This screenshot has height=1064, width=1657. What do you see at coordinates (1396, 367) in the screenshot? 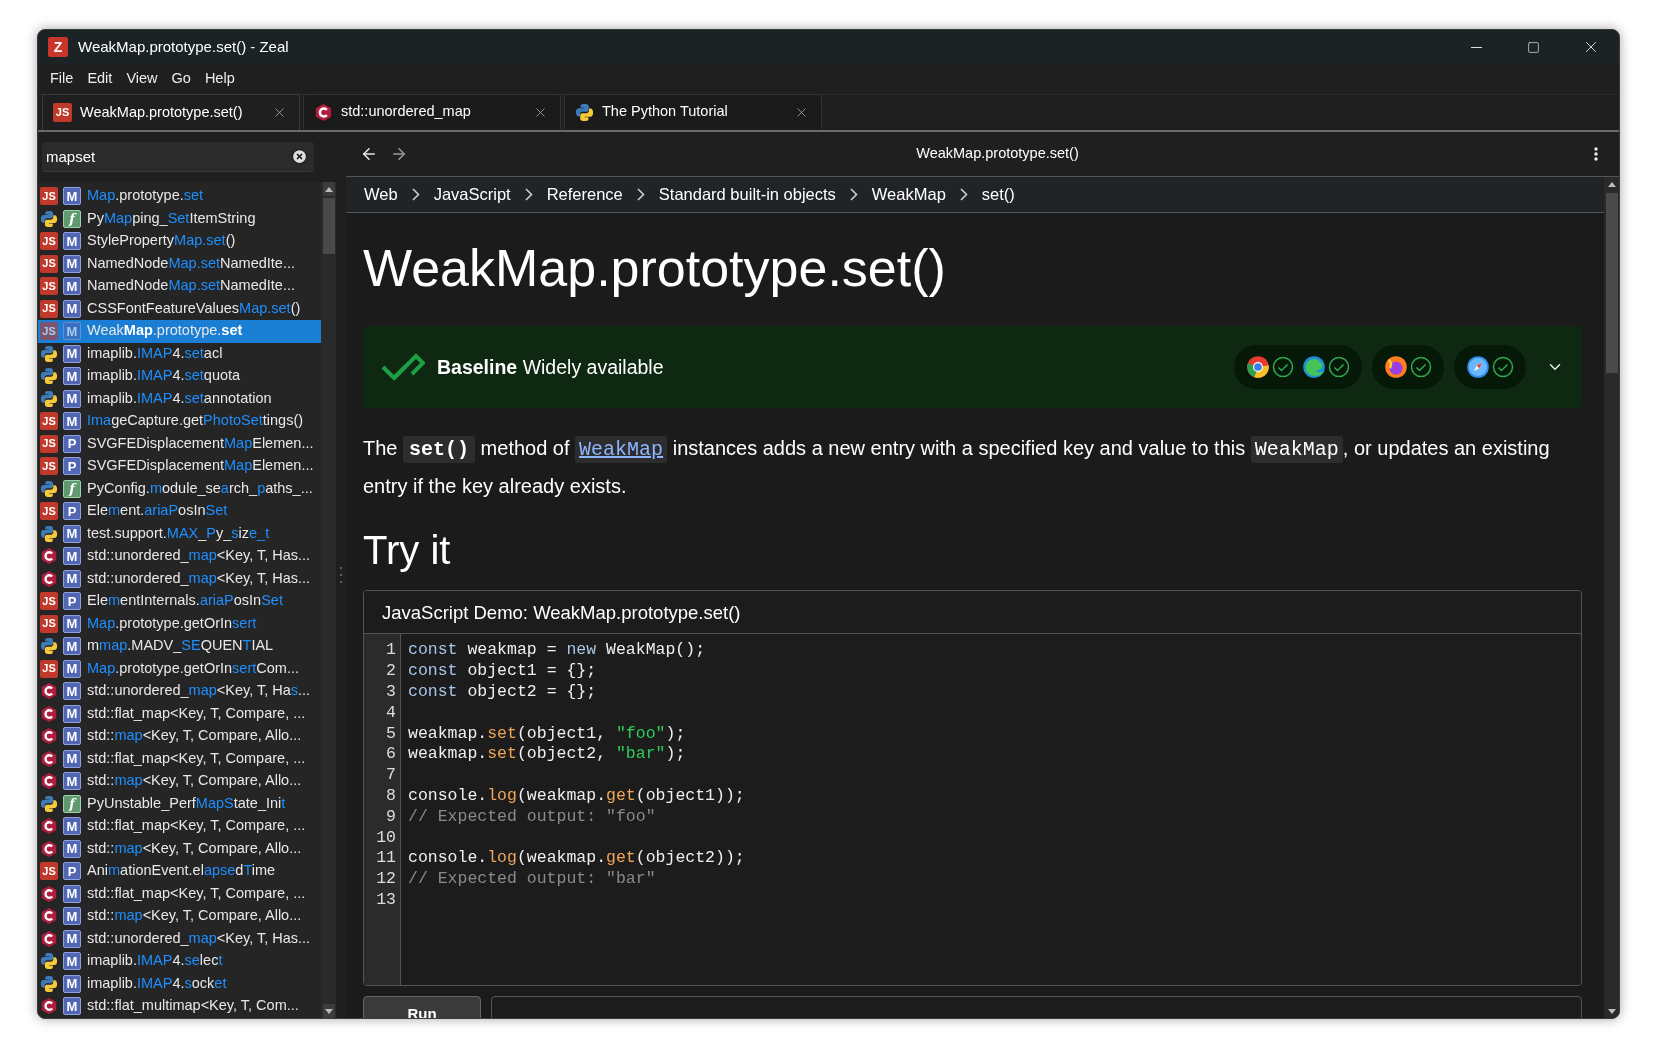
I see `browser-logo-icon` at bounding box center [1396, 367].